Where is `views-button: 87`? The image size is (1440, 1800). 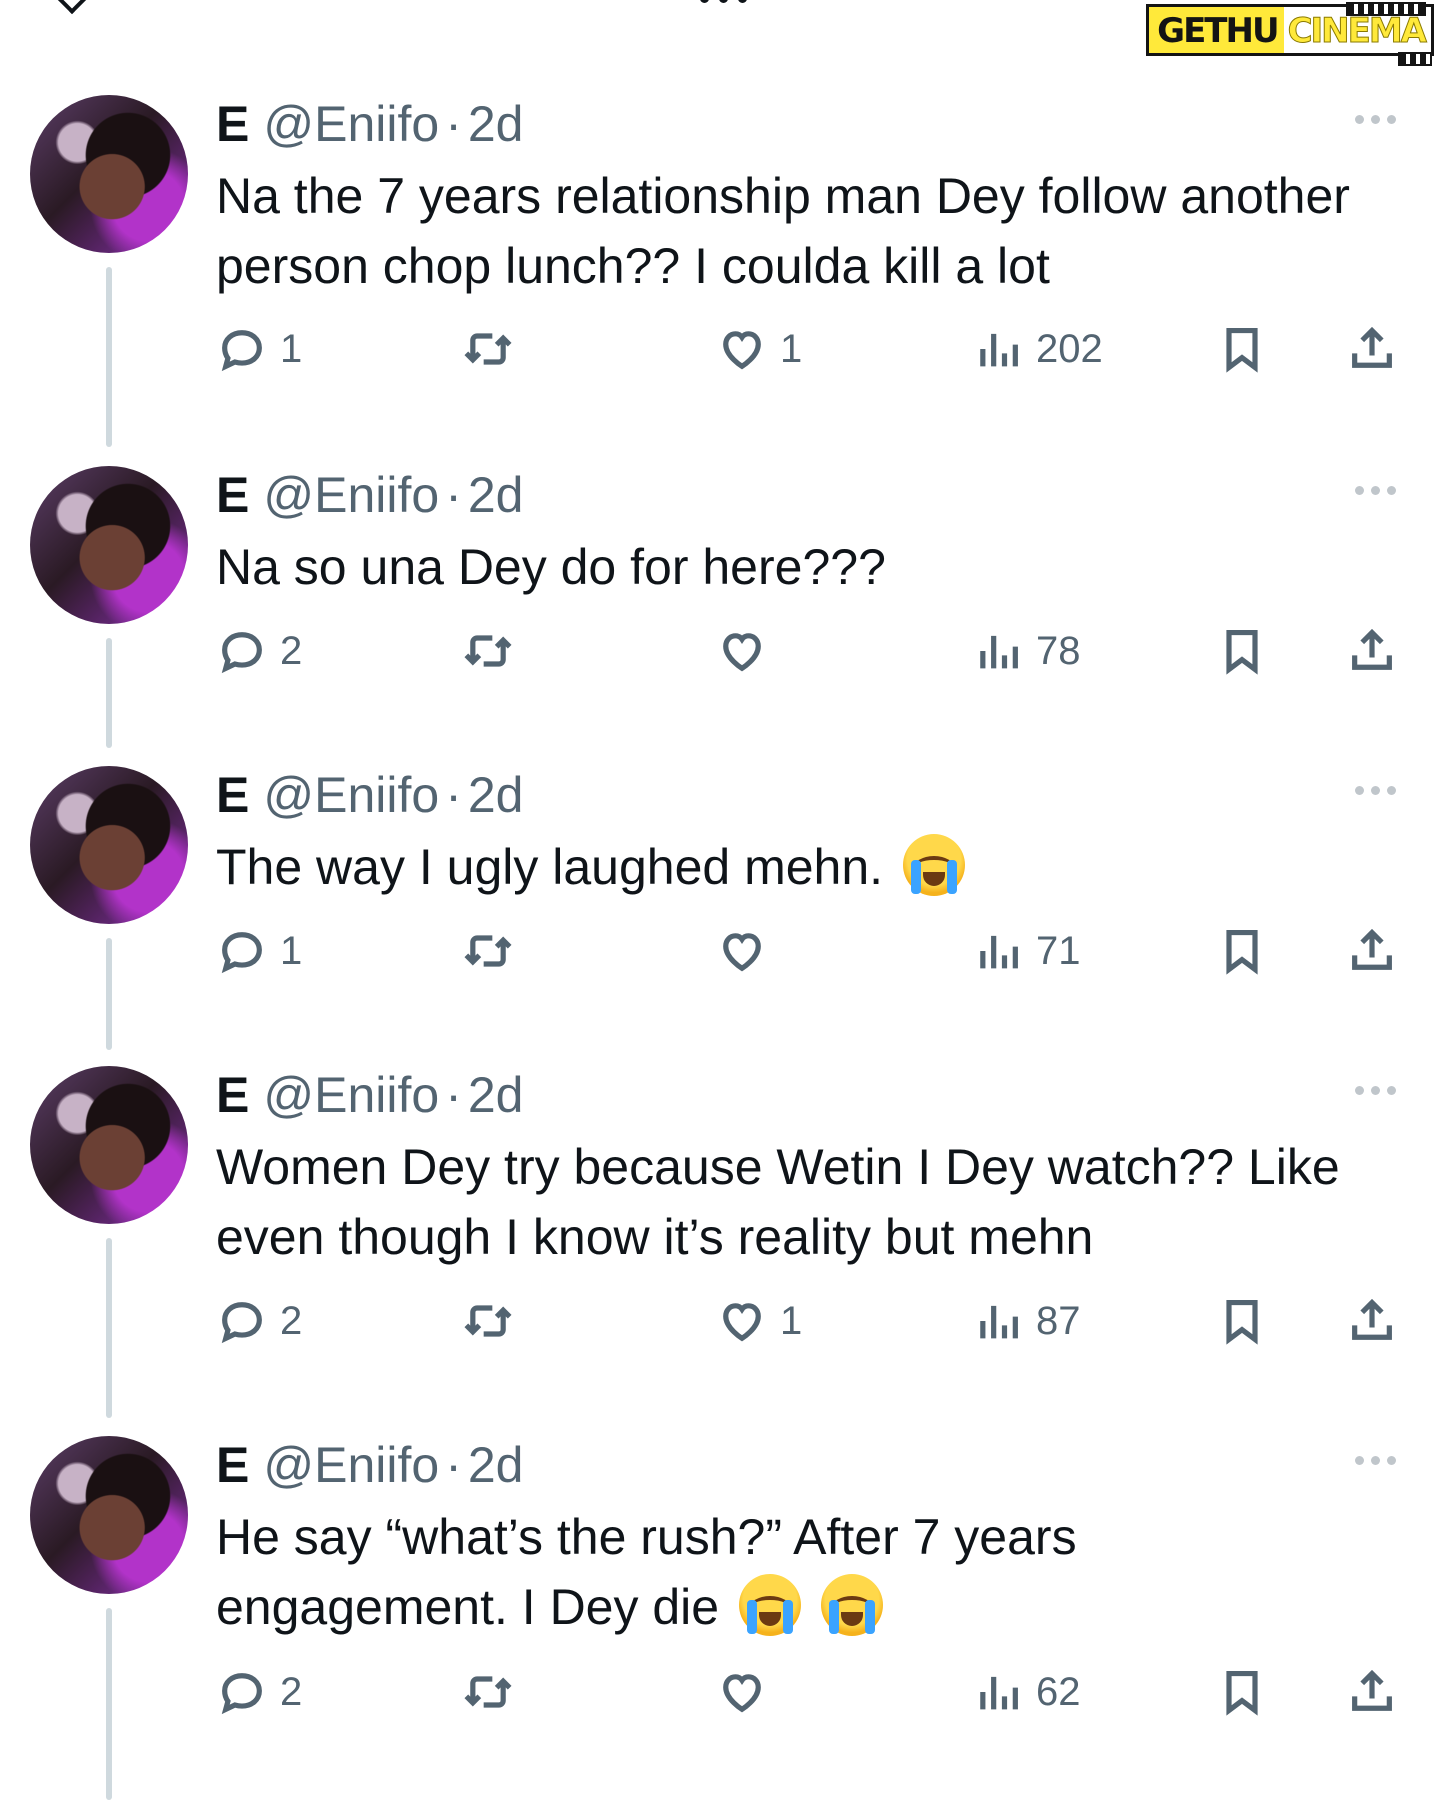 views-button: 87 is located at coordinates (1026, 1321).